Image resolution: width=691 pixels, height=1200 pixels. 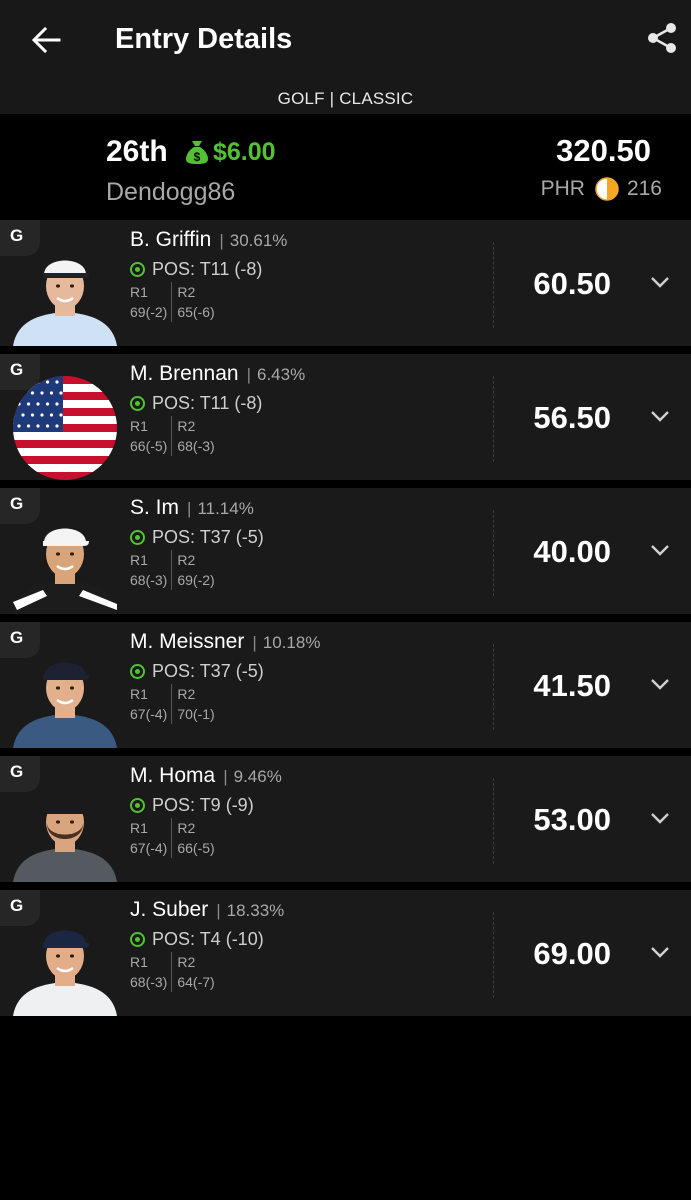 What do you see at coordinates (345, 42) in the screenshot?
I see `top-app-bar: Entry Details` at bounding box center [345, 42].